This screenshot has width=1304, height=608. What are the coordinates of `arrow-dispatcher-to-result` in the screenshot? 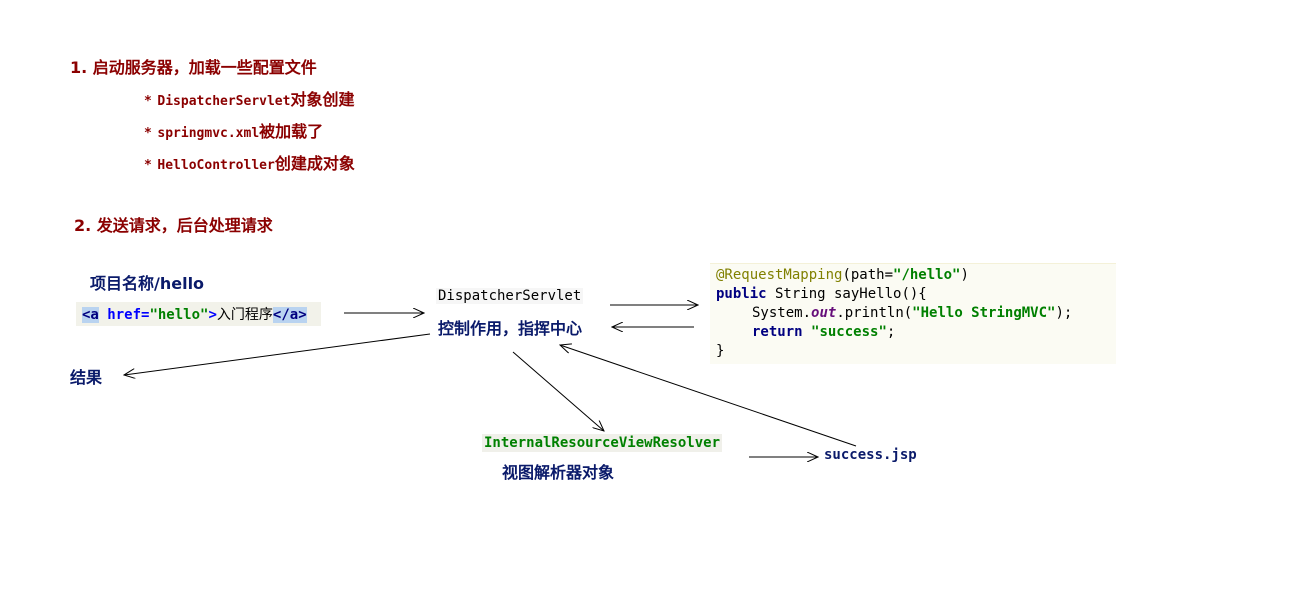 It's located at (277, 354).